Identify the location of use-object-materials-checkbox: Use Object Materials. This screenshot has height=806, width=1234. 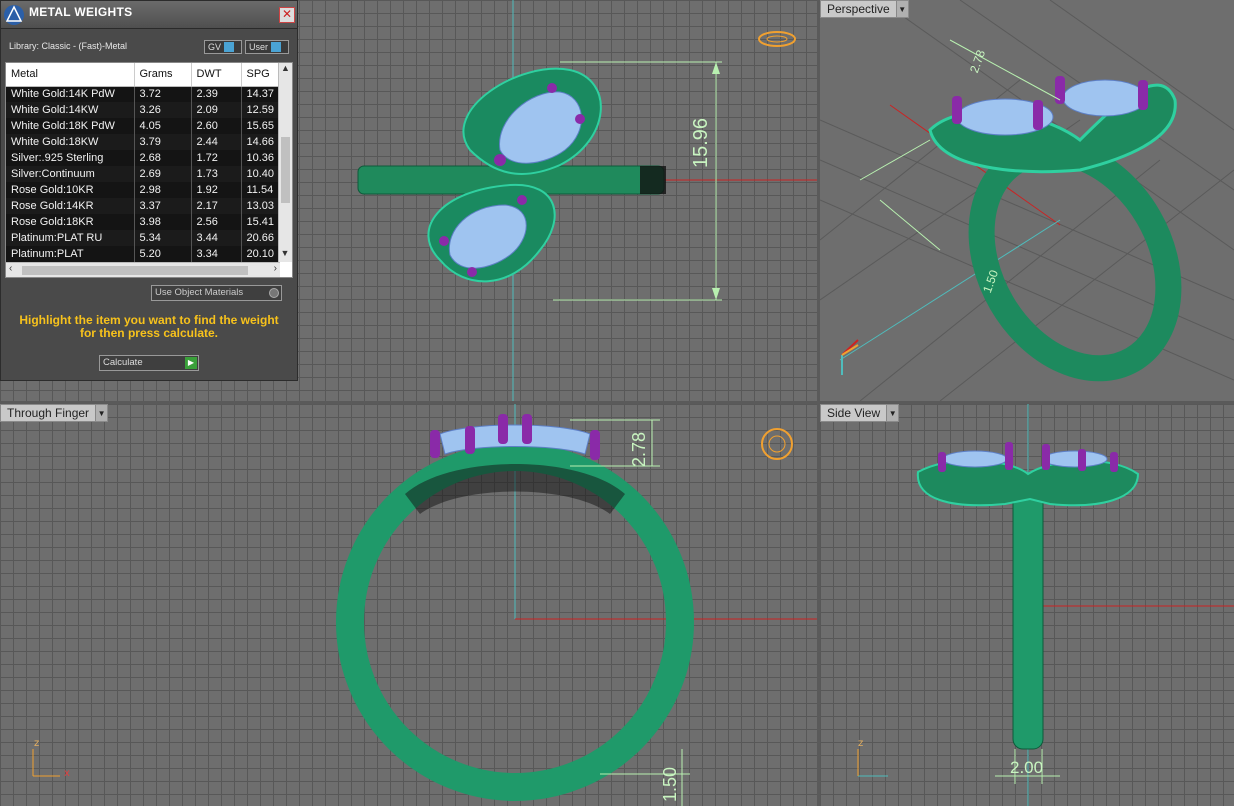
(216, 293).